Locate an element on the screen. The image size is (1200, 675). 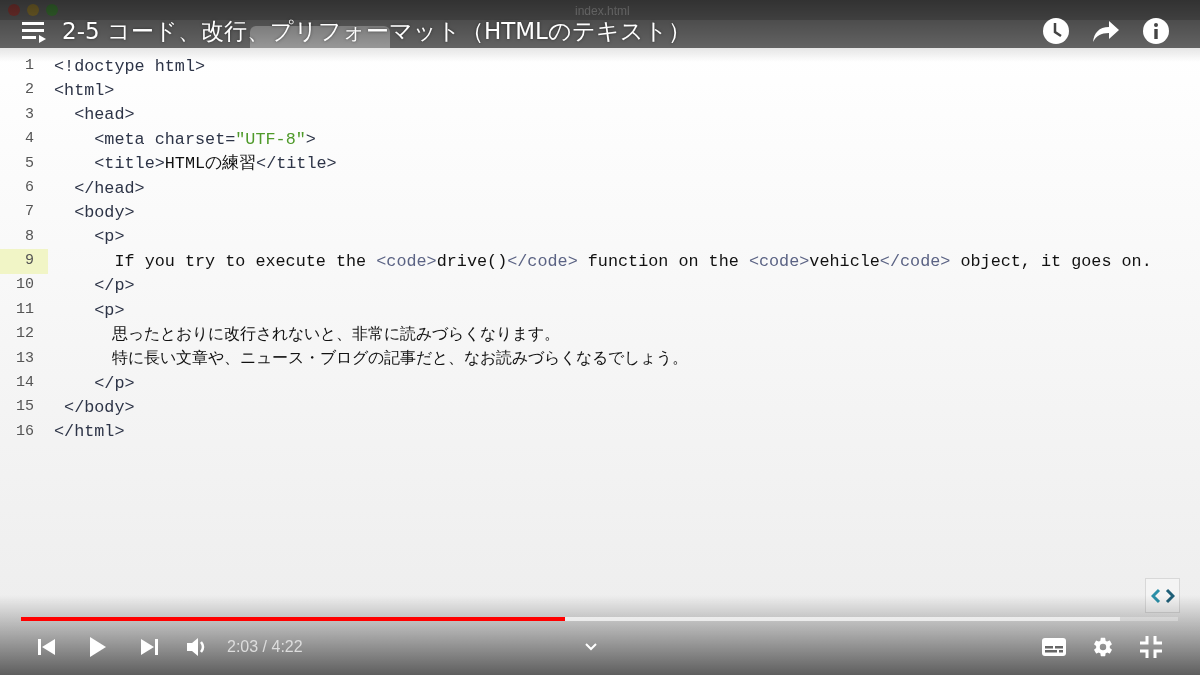
line-number: 16 is located at coordinates (25, 431).